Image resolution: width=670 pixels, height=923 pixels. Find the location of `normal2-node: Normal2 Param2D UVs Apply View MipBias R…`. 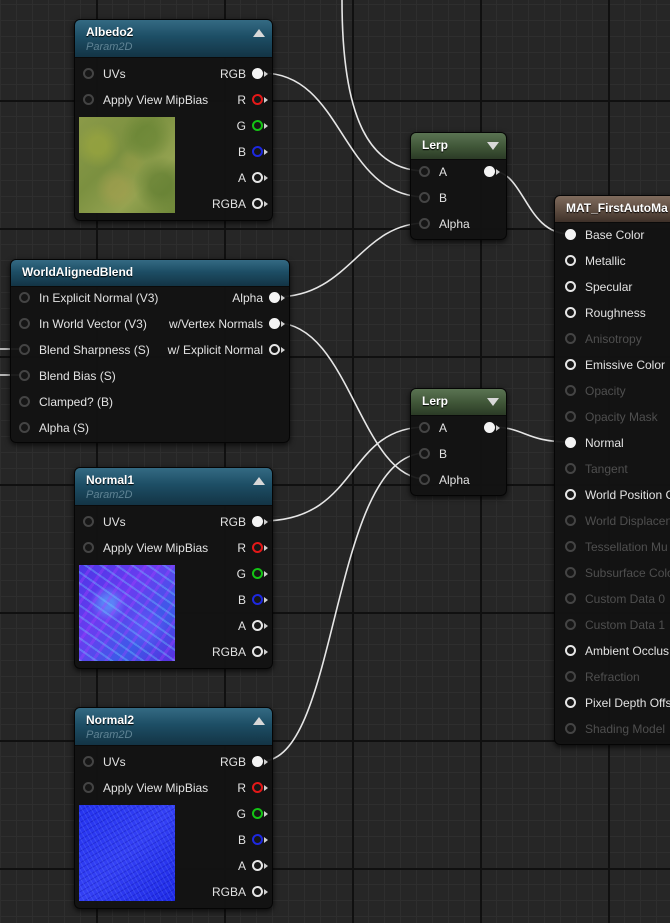

normal2-node: Normal2 Param2D UVs Apply View MipBias R… is located at coordinates (173, 808).